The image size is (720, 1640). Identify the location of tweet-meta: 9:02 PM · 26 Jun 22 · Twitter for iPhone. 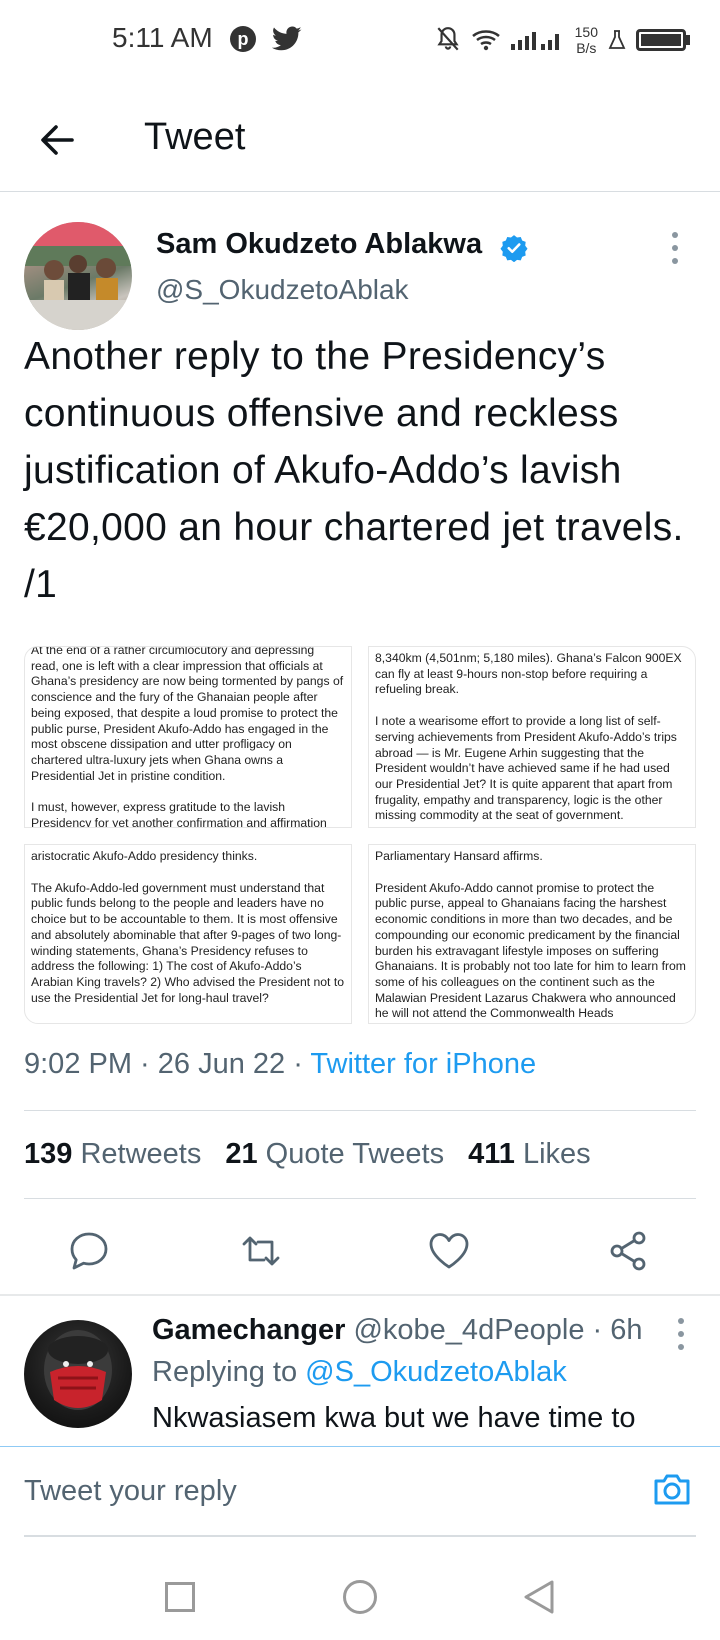
(280, 1064).